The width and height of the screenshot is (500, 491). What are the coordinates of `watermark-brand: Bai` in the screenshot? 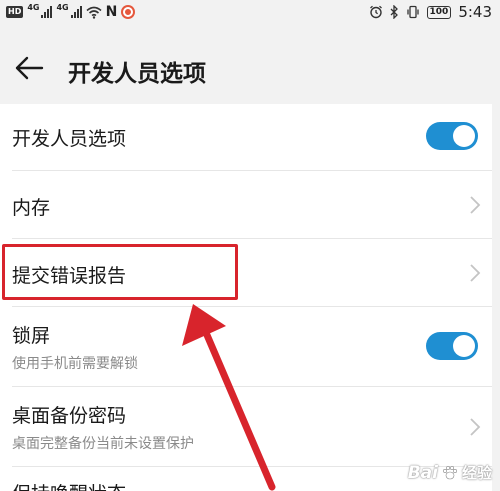 It's located at (422, 472).